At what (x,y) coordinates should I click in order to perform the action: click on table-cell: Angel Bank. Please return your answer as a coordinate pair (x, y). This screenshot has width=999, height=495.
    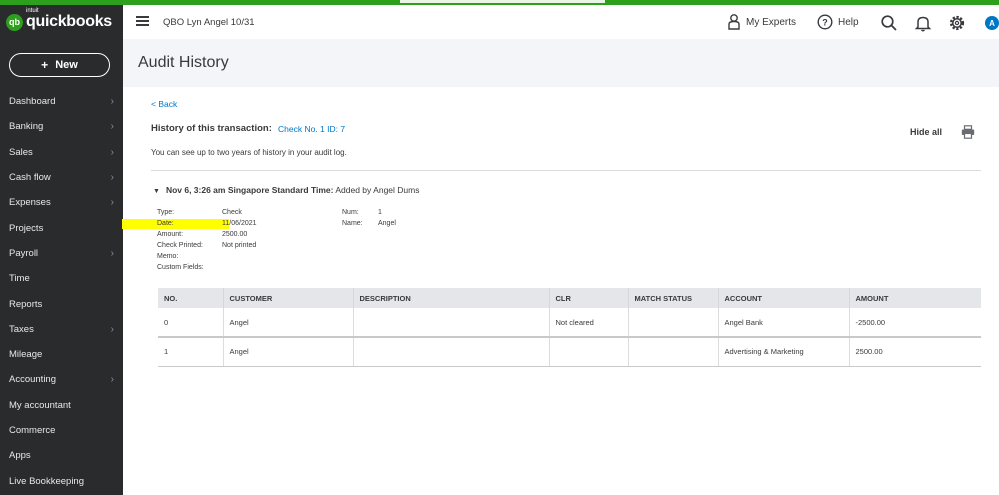
    Looking at the image, I should click on (783, 323).